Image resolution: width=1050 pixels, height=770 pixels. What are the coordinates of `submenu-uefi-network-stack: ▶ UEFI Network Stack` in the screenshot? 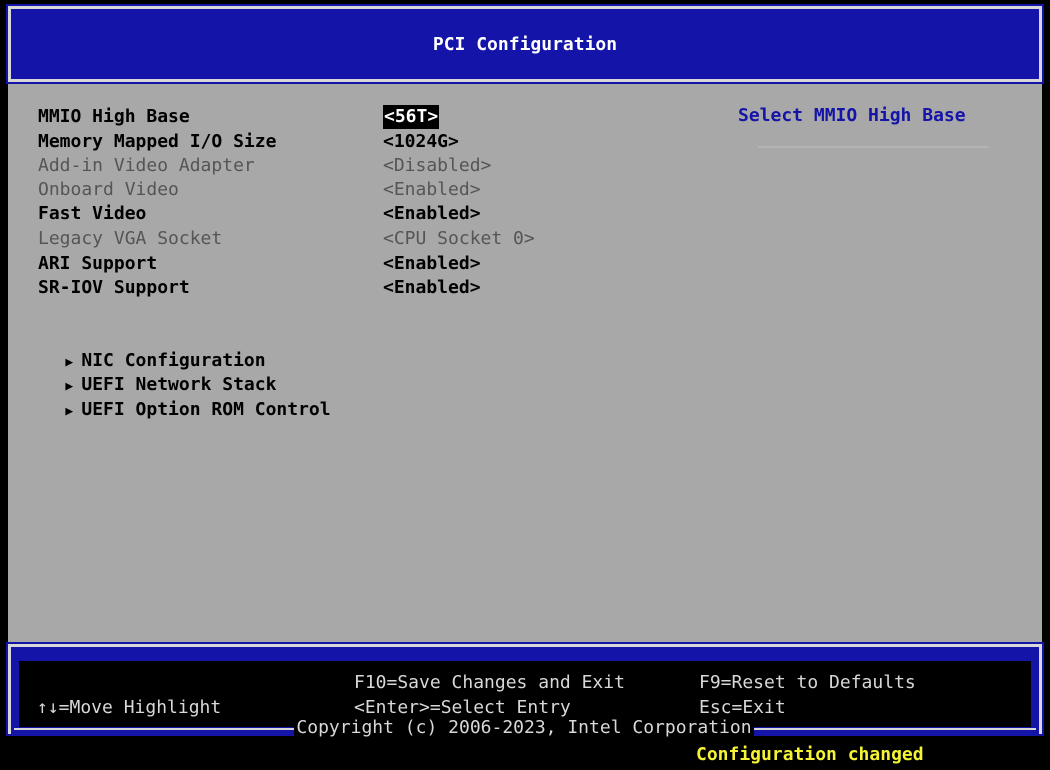 It's located at (149, 372).